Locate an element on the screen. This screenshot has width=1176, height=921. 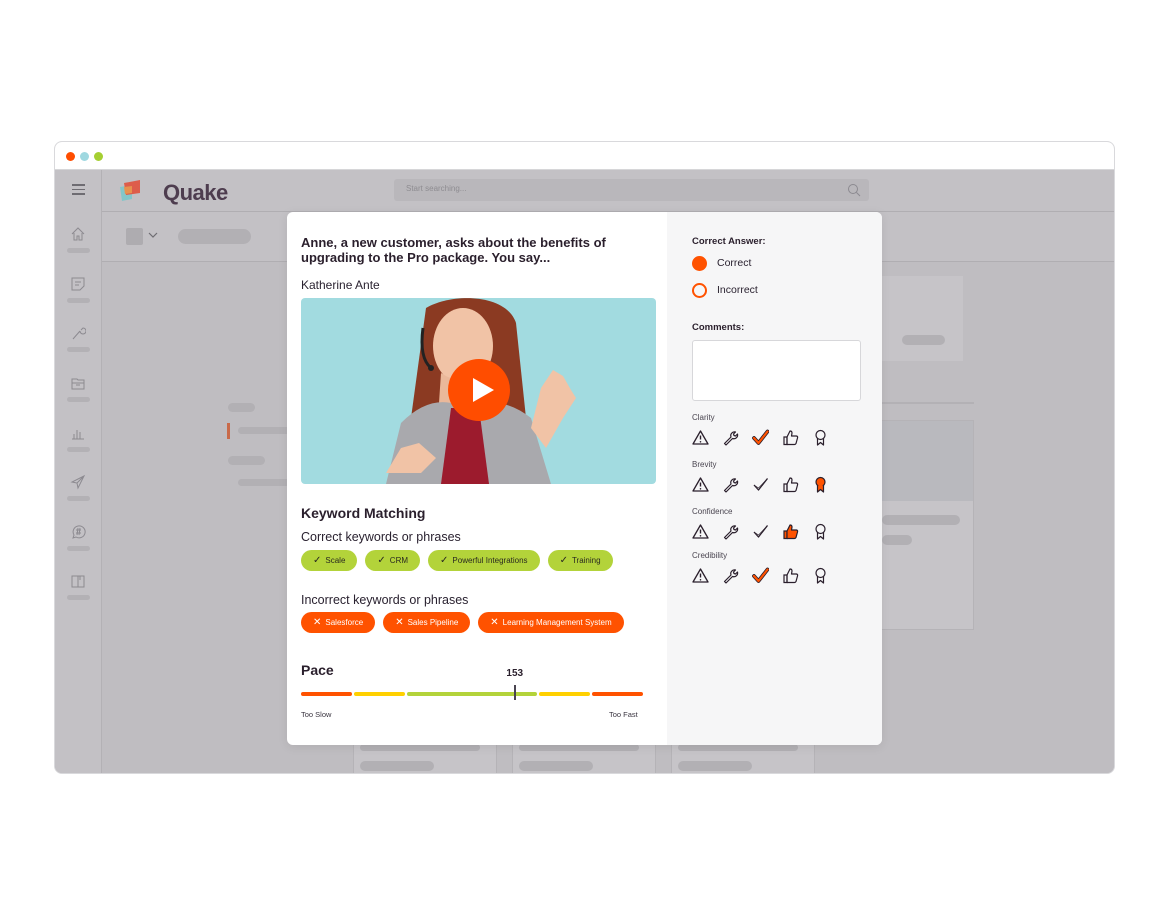
sidebar-item-notes is located at coordinates (78, 296).